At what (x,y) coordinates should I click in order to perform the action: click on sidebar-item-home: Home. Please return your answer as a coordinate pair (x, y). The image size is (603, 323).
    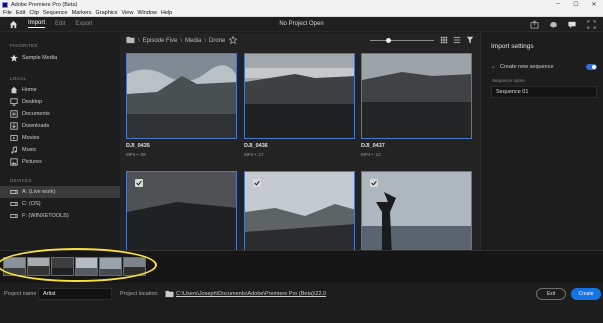
    Looking at the image, I should click on (60, 90).